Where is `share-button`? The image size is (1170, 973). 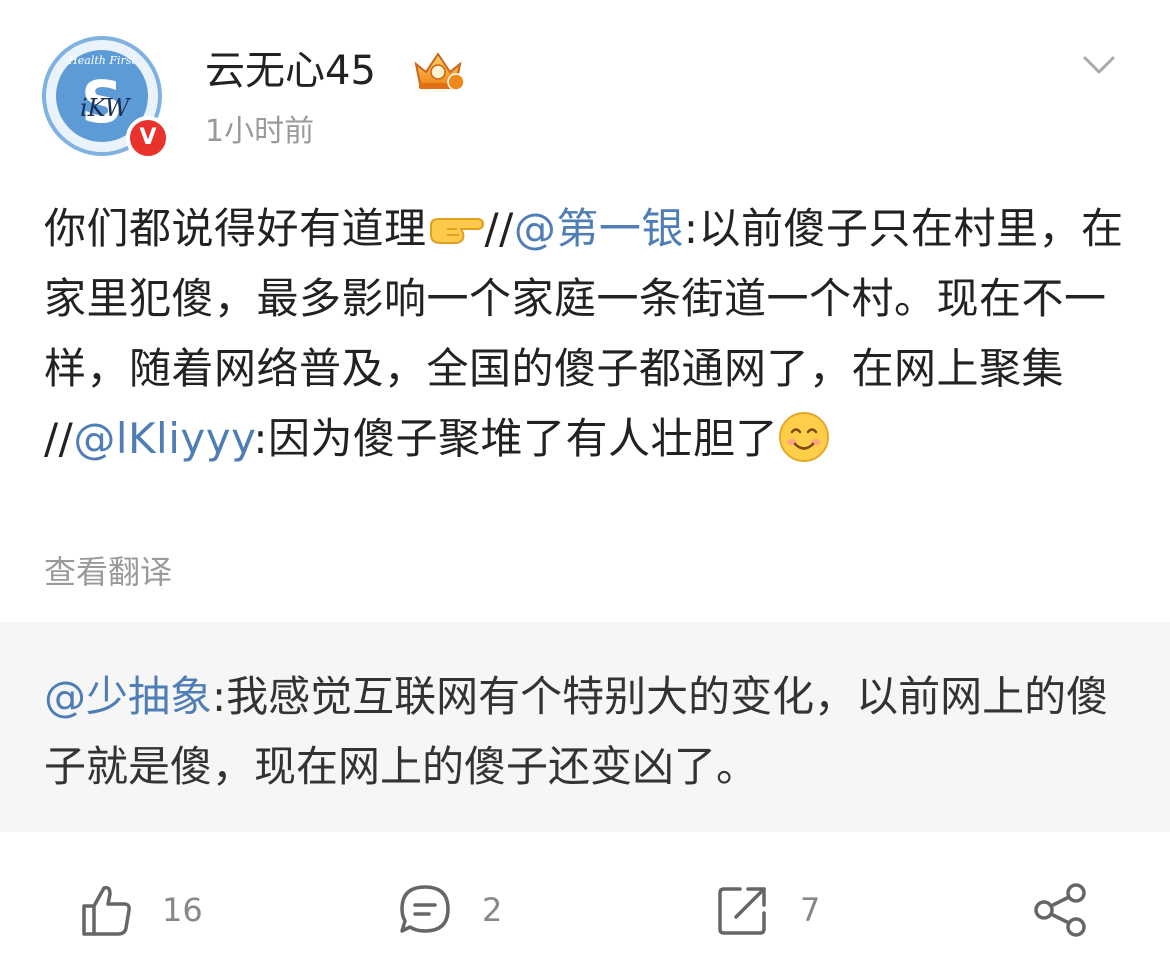 share-button is located at coordinates (1060, 910).